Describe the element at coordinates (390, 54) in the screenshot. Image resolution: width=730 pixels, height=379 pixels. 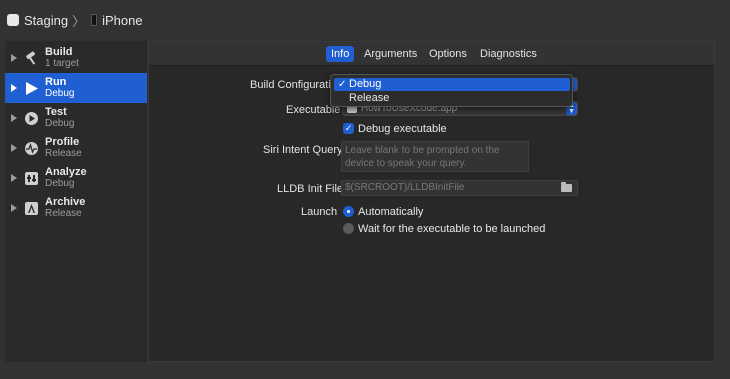
I see `tab-arguments: Arguments` at that location.